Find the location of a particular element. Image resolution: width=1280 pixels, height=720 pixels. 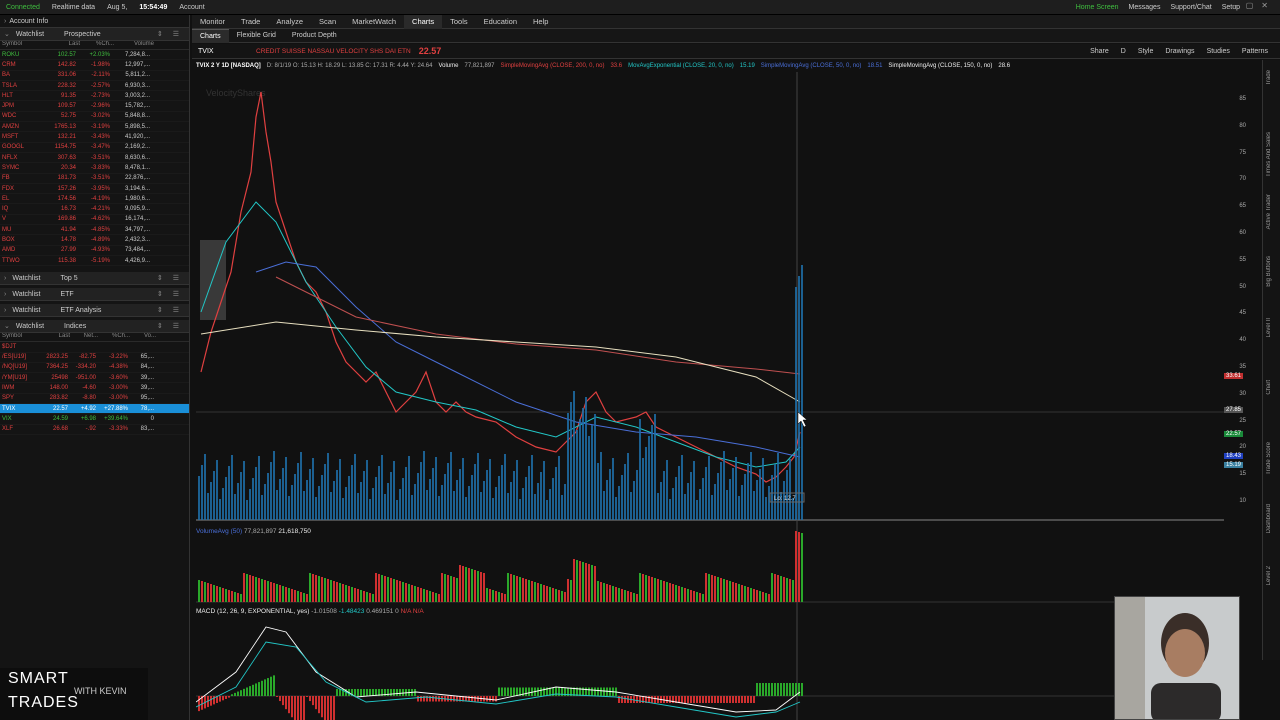

row-sym: SPY is located at coordinates (20, 398).